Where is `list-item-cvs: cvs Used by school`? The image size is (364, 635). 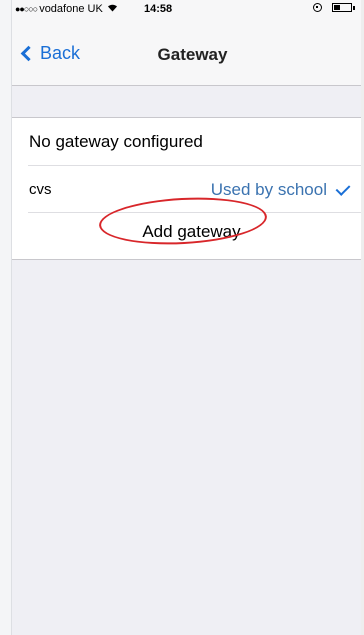 list-item-cvs: cvs Used by school is located at coordinates (186, 188).